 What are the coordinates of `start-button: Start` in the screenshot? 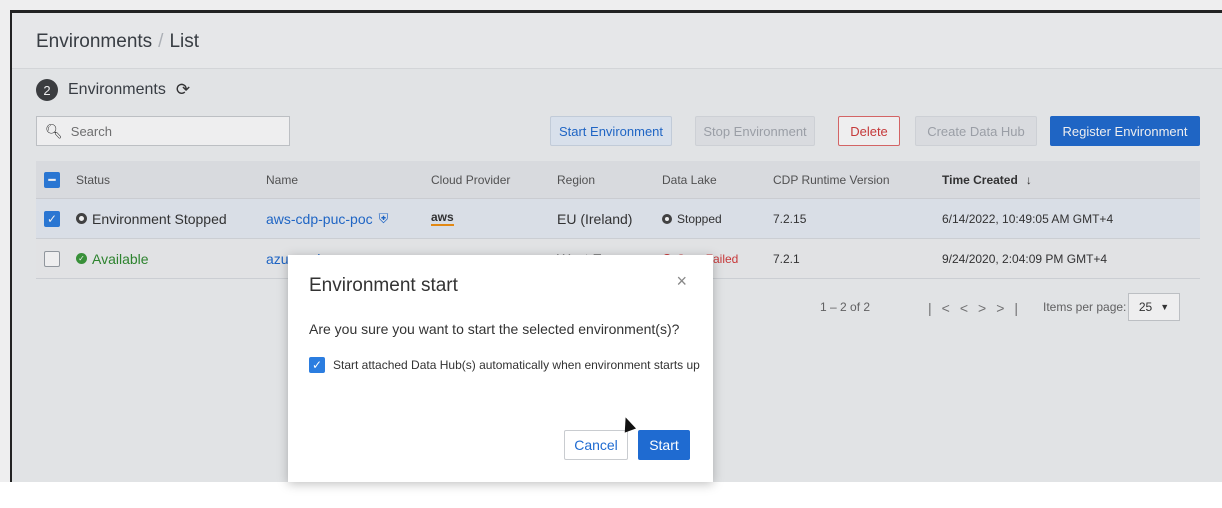 It's located at (664, 445).